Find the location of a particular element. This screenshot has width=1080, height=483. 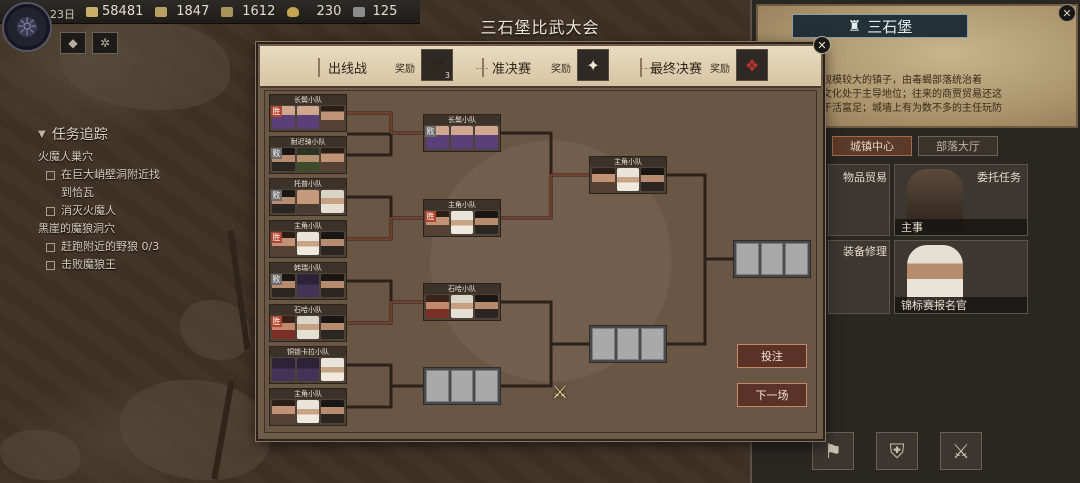

bracket-team-r1: 耐迟骑小队 败 is located at coordinates (308, 155).